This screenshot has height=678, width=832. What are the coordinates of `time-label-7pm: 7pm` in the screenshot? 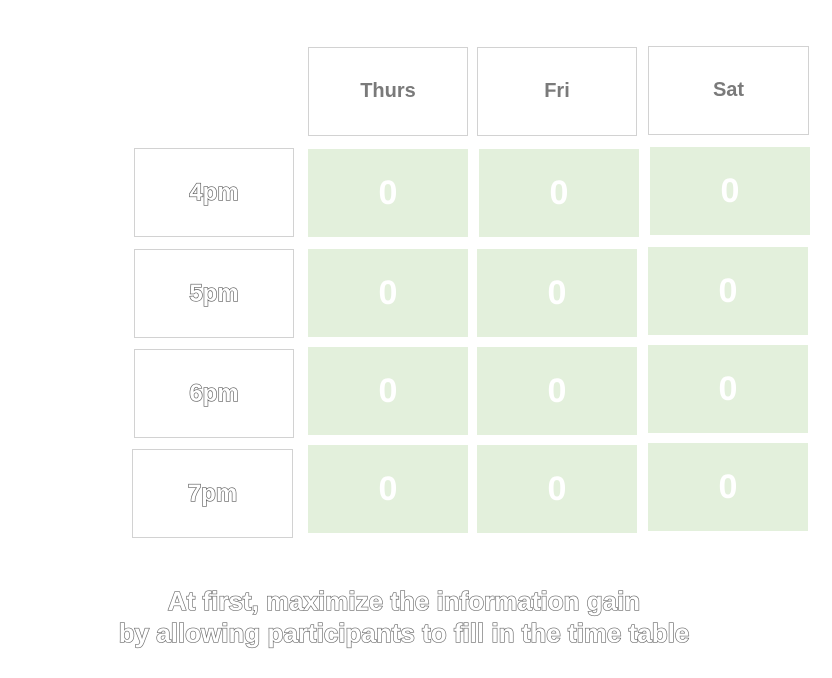 It's located at (212, 493).